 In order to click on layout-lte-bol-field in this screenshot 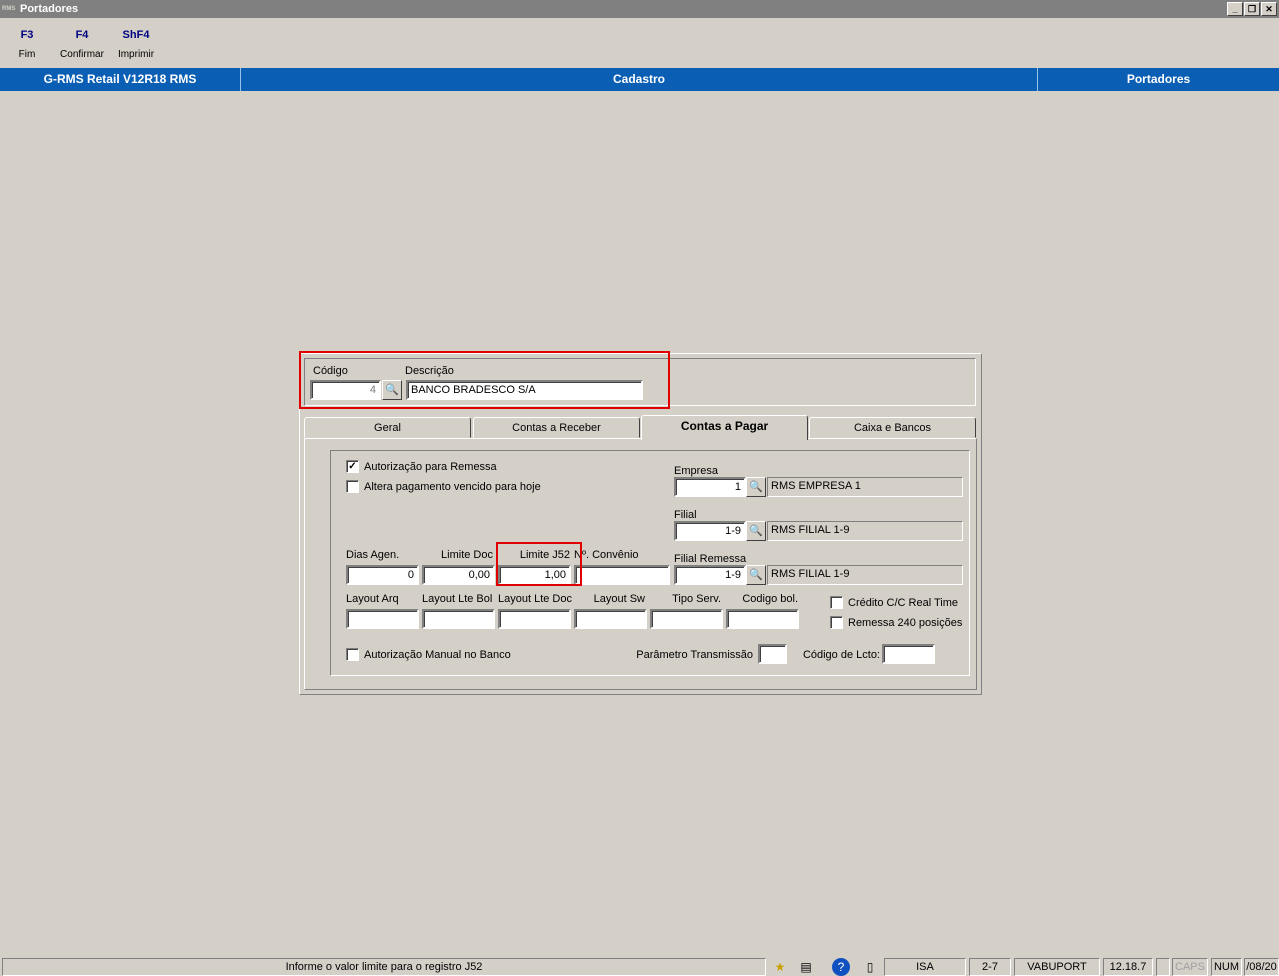, I will do `click(458, 619)`.